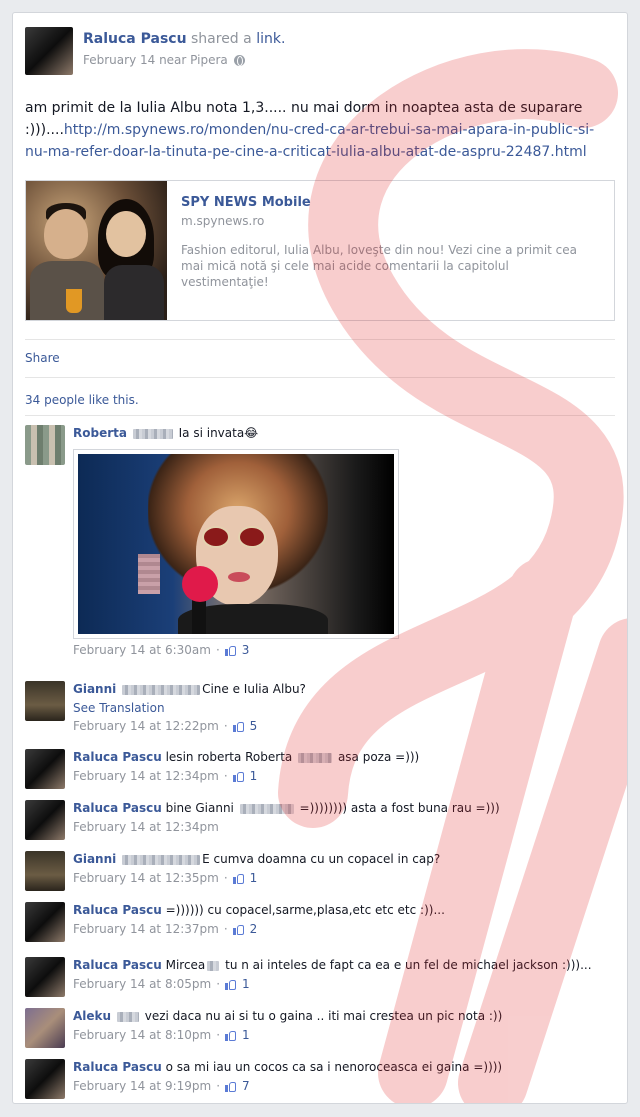 Image resolution: width=640 pixels, height=1117 pixels. I want to click on share-link: Share, so click(42, 358).